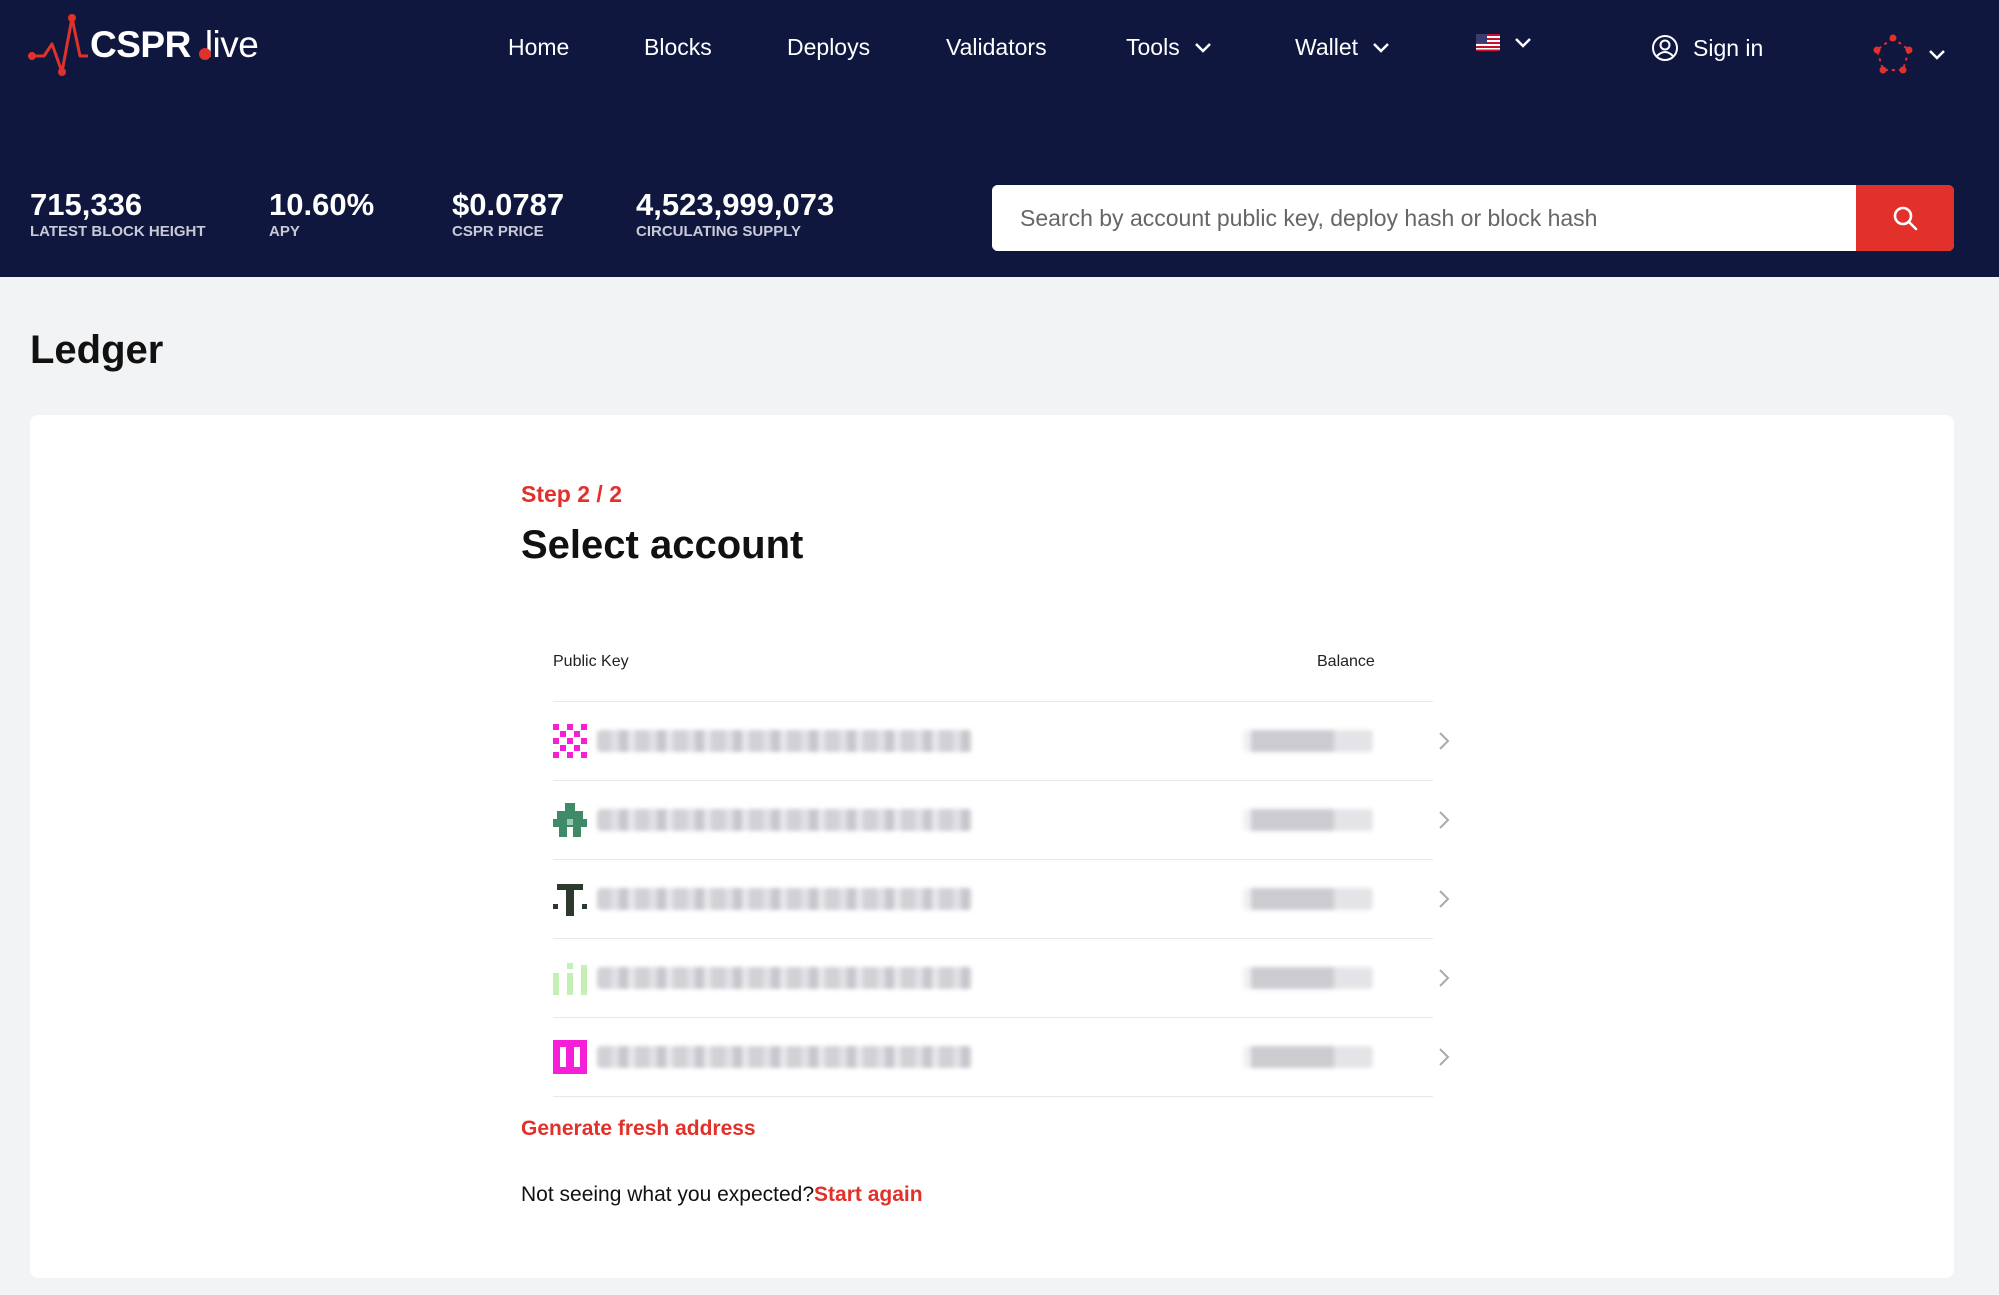  Describe the element at coordinates (97, 350) in the screenshot. I see `page-title: Ledger` at that location.